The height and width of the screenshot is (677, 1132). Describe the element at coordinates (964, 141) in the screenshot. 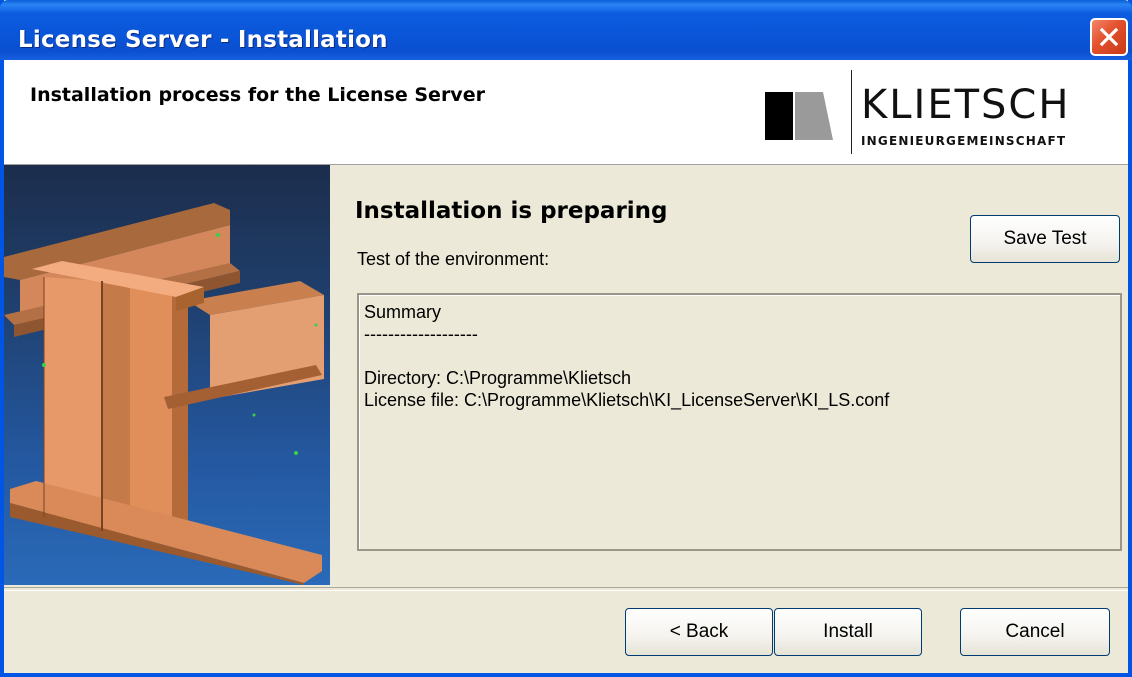

I see `logo-subtitle: INGENIEURGEMEINSCHAFT` at that location.